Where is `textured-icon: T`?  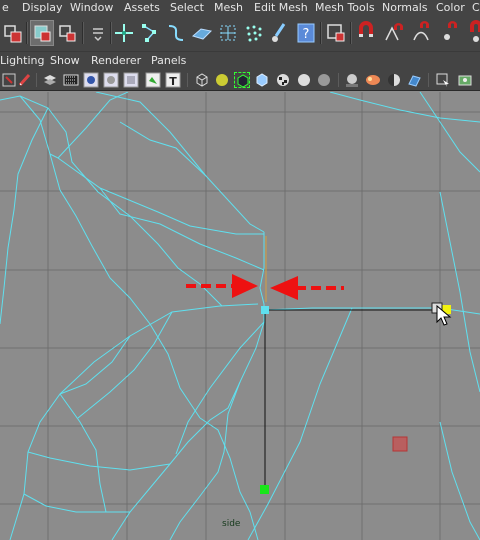 textured-icon: T is located at coordinates (173, 80).